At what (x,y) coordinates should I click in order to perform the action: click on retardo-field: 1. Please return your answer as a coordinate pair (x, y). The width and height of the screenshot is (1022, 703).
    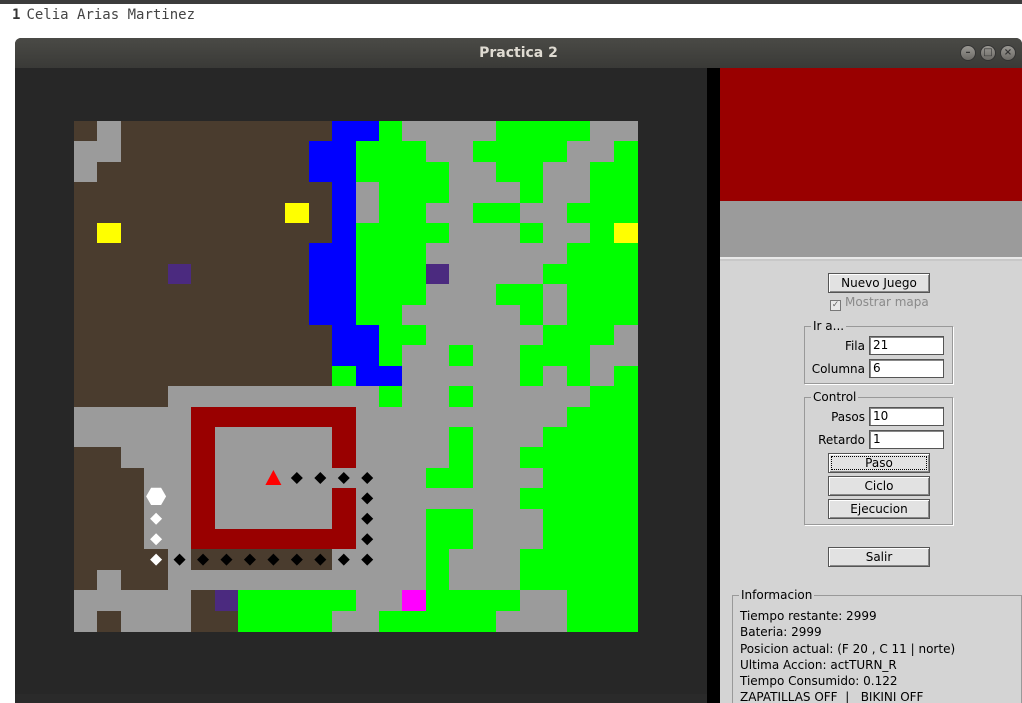
    Looking at the image, I should click on (906, 439).